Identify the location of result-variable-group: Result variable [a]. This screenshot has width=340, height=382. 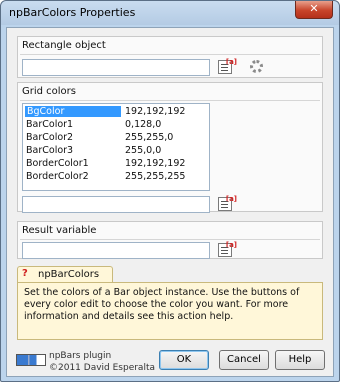
(170, 240).